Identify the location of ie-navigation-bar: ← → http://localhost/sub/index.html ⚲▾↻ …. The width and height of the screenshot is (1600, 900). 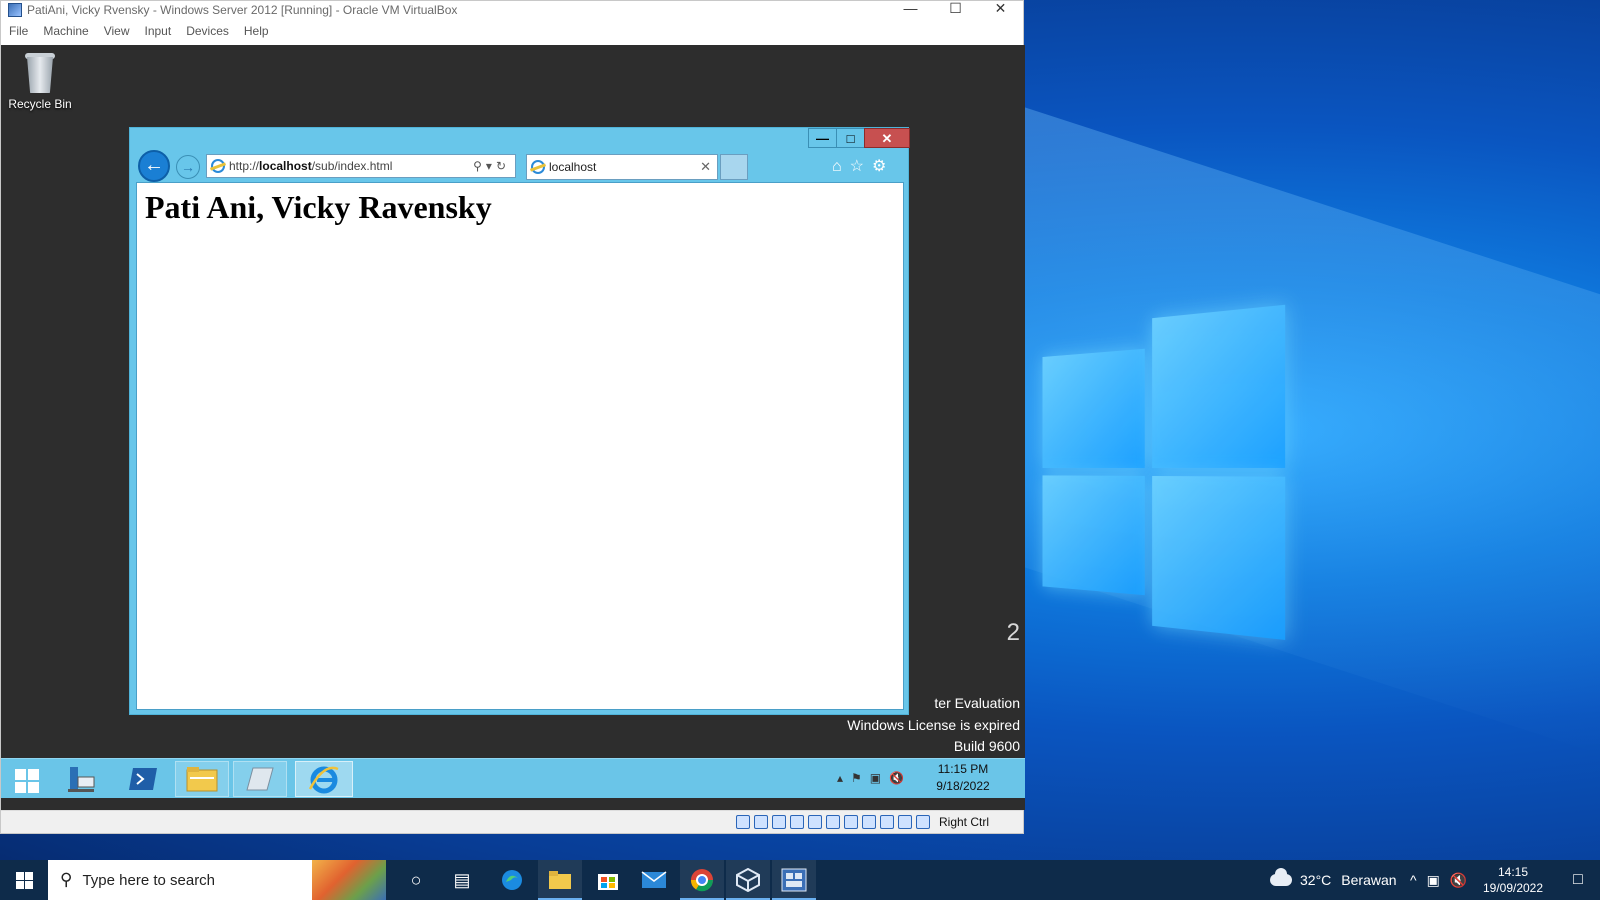
(519, 165).